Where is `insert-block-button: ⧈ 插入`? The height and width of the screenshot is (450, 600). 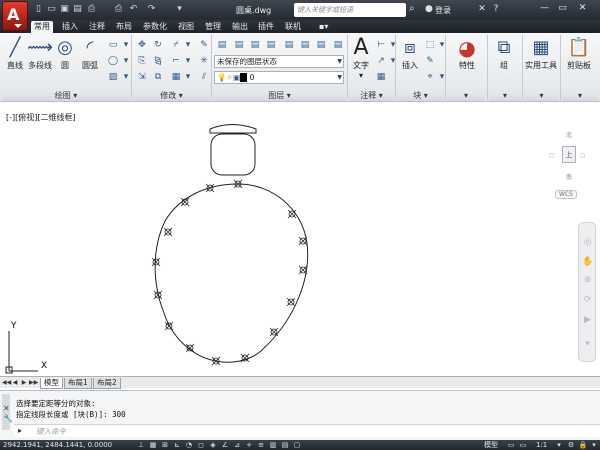 insert-block-button: ⧈ 插入 is located at coordinates (410, 53).